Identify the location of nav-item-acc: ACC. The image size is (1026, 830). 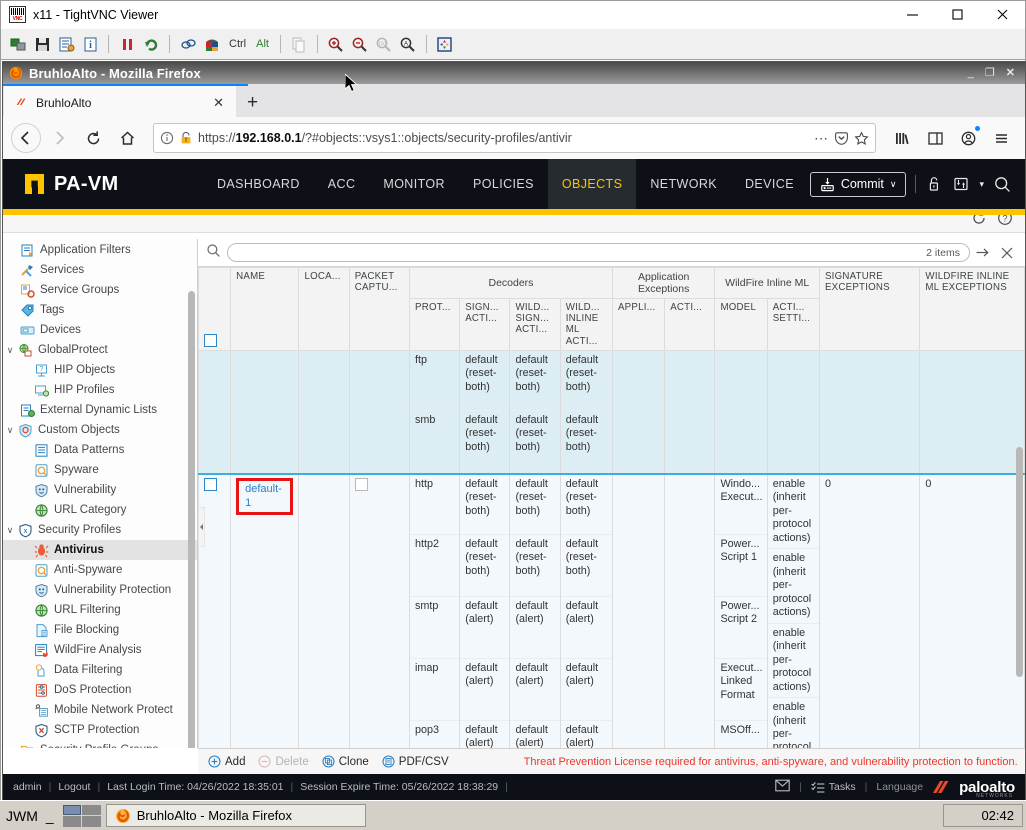
(342, 184).